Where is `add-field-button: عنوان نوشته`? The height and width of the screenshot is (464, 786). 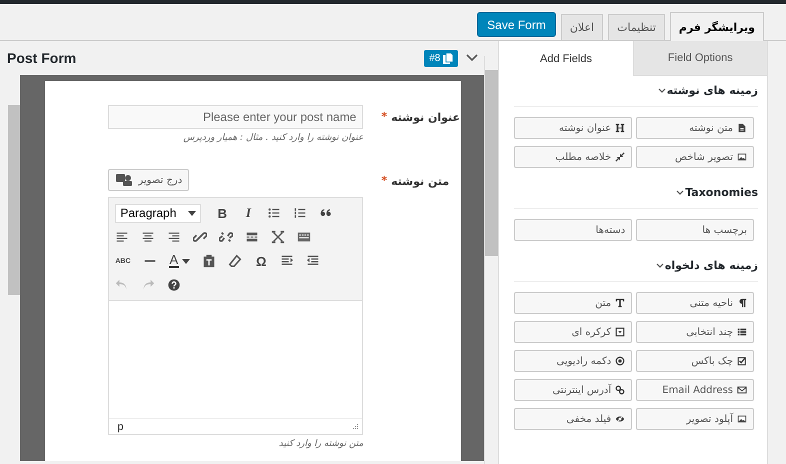 add-field-button: عنوان نوشته is located at coordinates (573, 128).